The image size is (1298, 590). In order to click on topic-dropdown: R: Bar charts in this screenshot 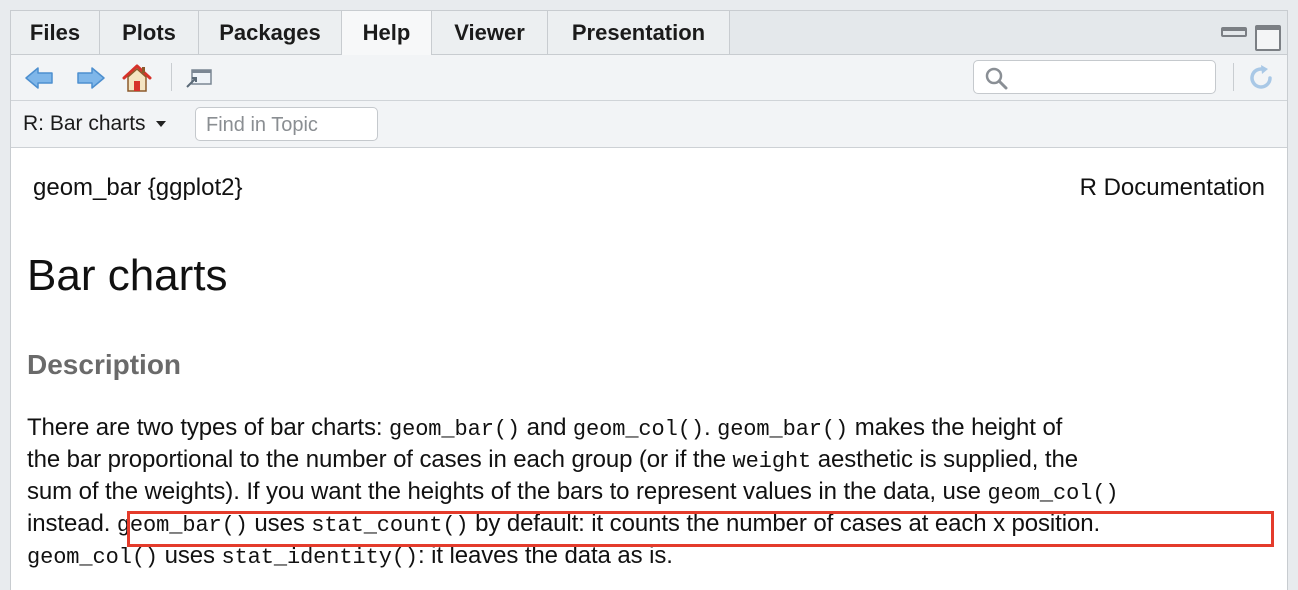, I will do `click(94, 124)`.